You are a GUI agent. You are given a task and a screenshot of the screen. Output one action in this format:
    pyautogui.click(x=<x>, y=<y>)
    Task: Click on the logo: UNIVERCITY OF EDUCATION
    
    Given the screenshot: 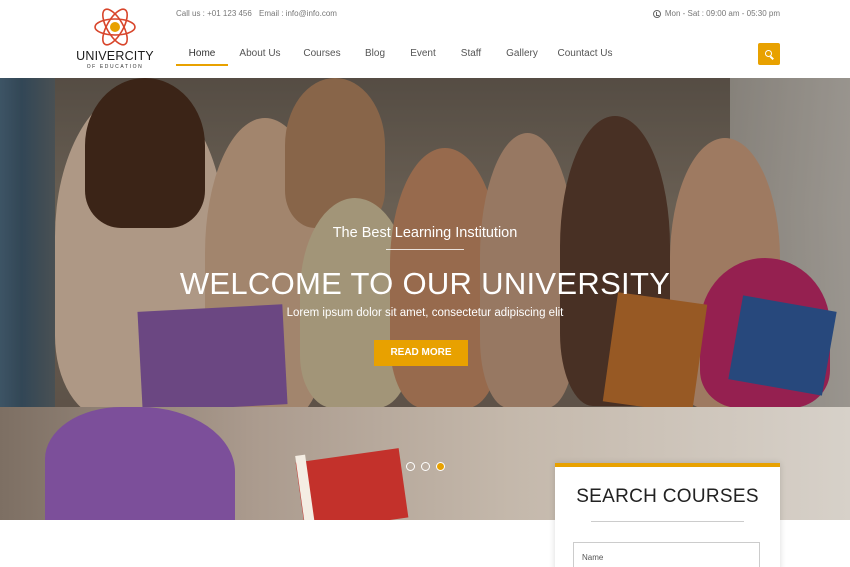 What is the action you would take?
    pyautogui.click(x=115, y=39)
    